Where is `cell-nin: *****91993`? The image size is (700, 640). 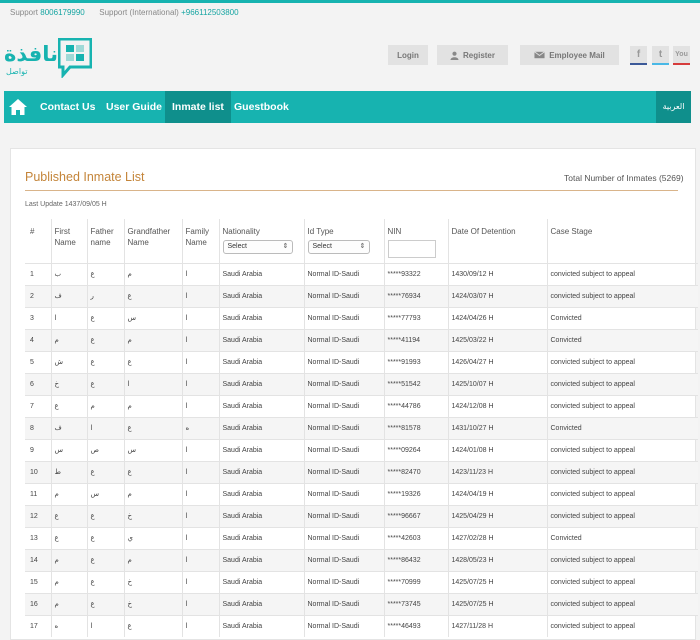 cell-nin: *****91993 is located at coordinates (415, 362).